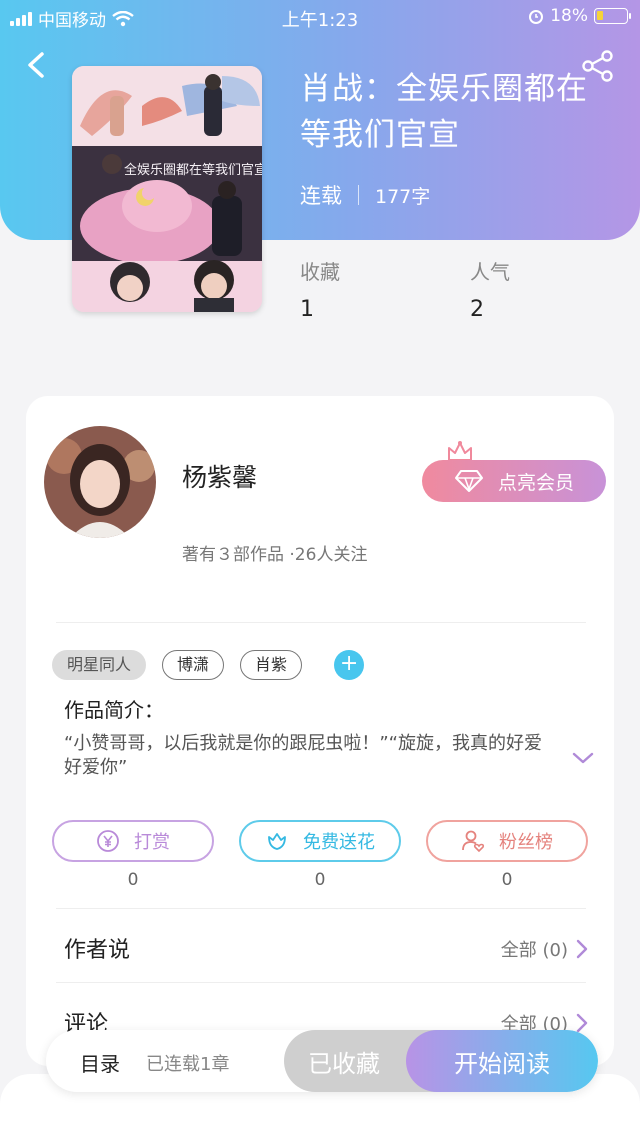 The image size is (640, 1138). I want to click on stat-favorites-label: 收藏, so click(320, 272).